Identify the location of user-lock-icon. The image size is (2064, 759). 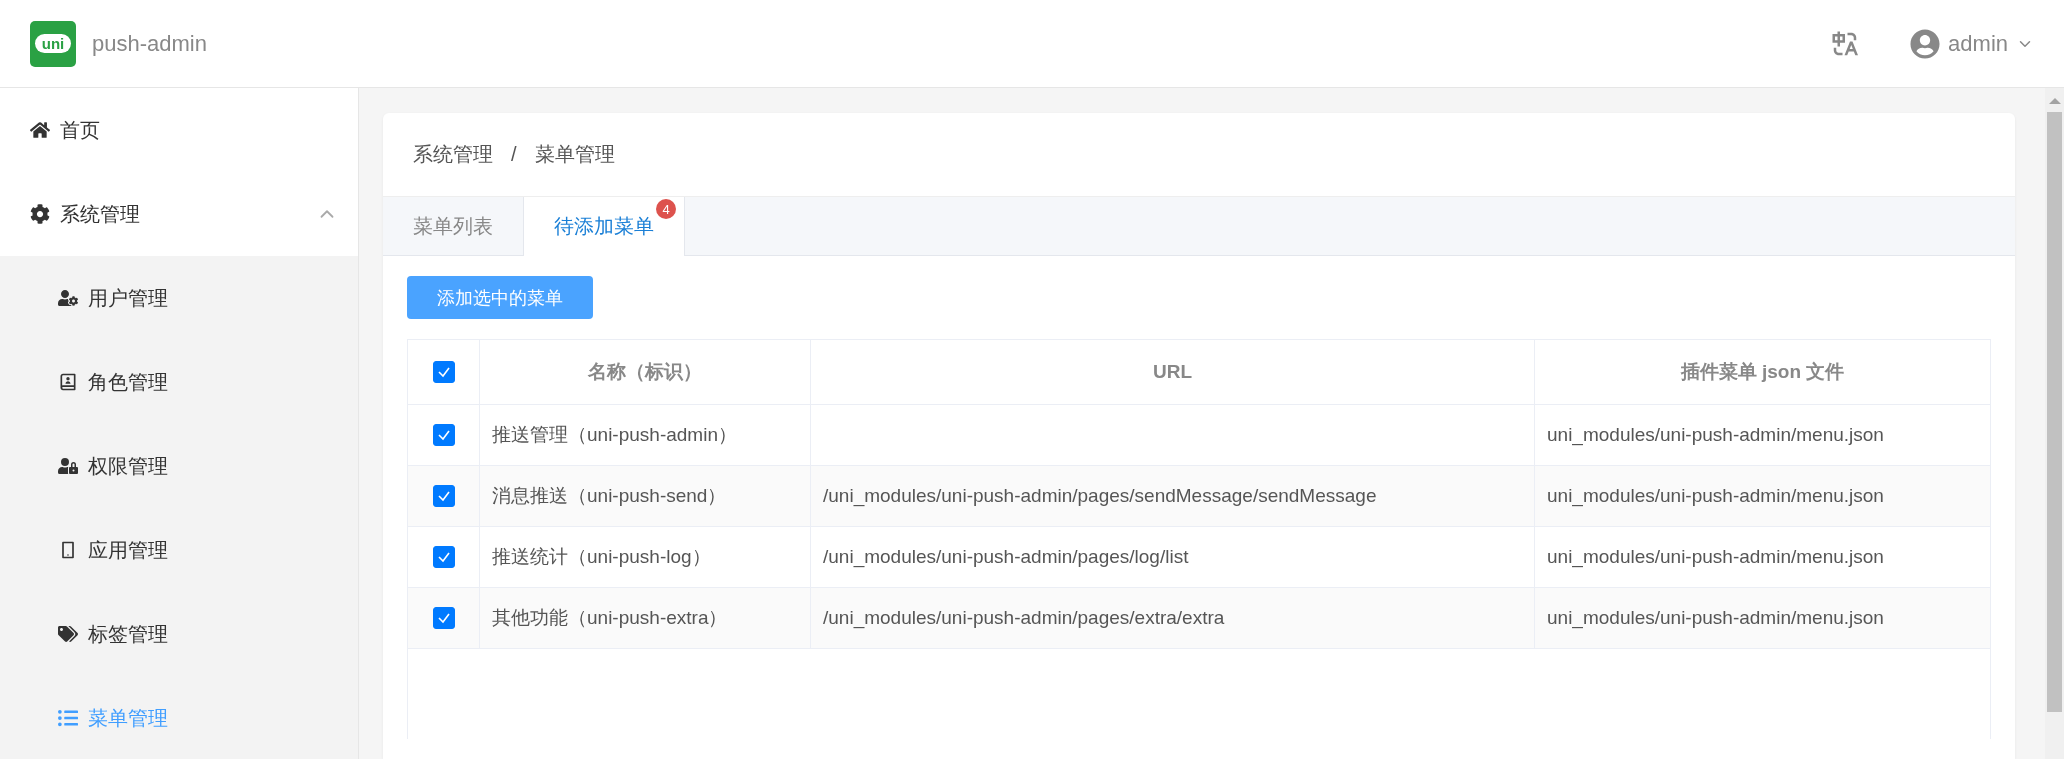
(68, 466).